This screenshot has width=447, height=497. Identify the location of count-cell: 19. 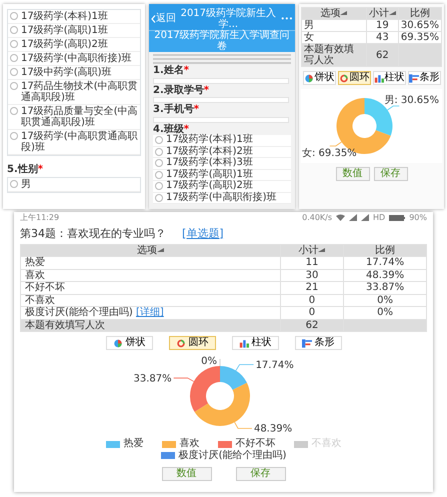
(382, 25).